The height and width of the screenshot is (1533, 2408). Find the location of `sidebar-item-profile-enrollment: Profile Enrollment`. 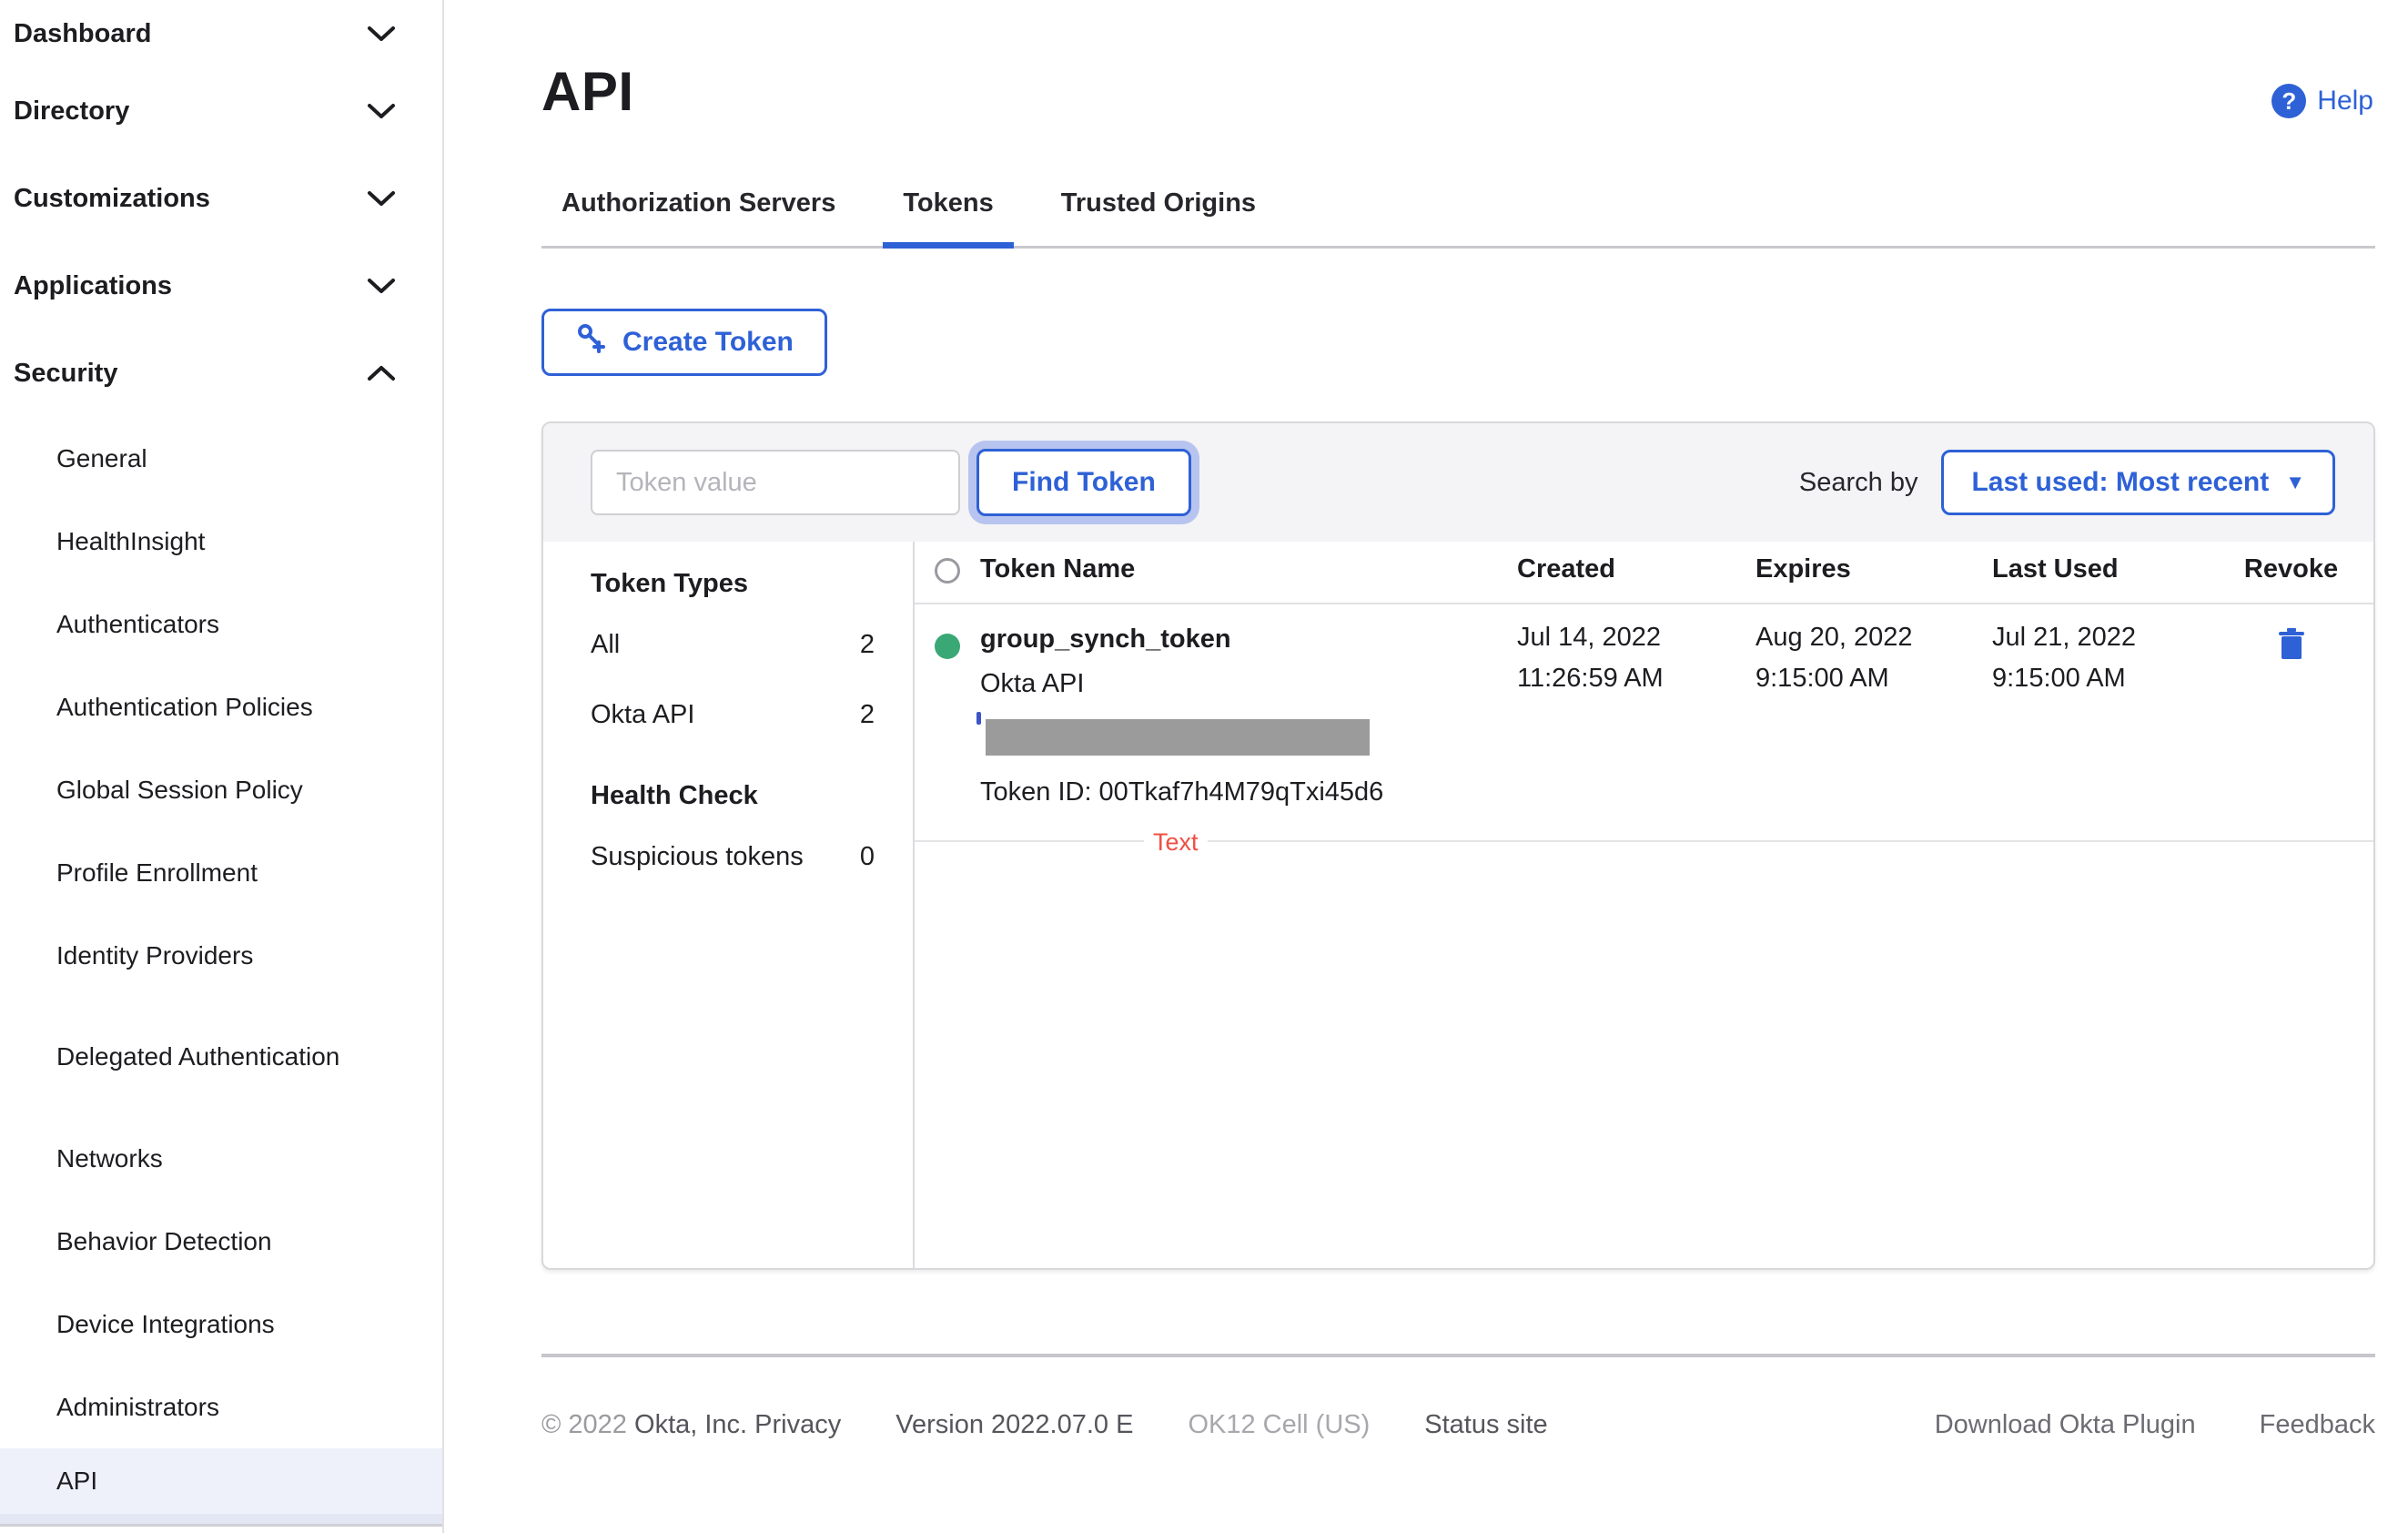

sidebar-item-profile-enrollment: Profile Enrollment is located at coordinates (221, 872).